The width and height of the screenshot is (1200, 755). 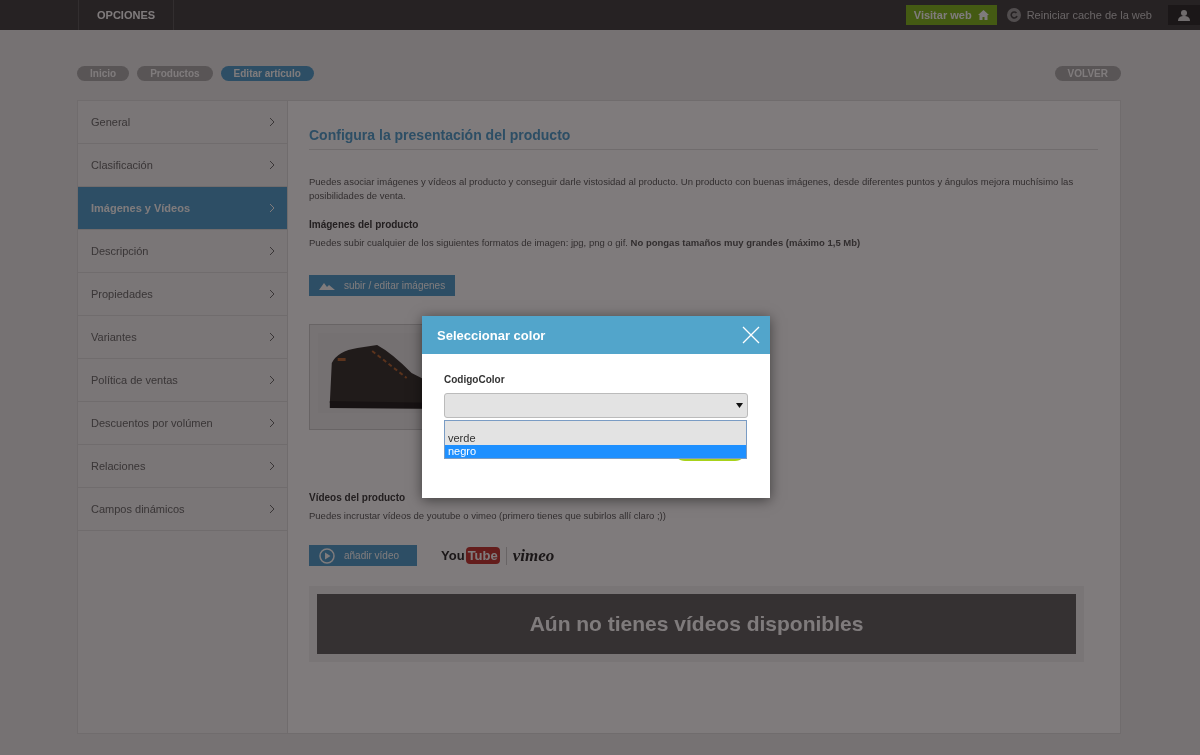 I want to click on sidebar-item: Propiedades, so click(x=182, y=294).